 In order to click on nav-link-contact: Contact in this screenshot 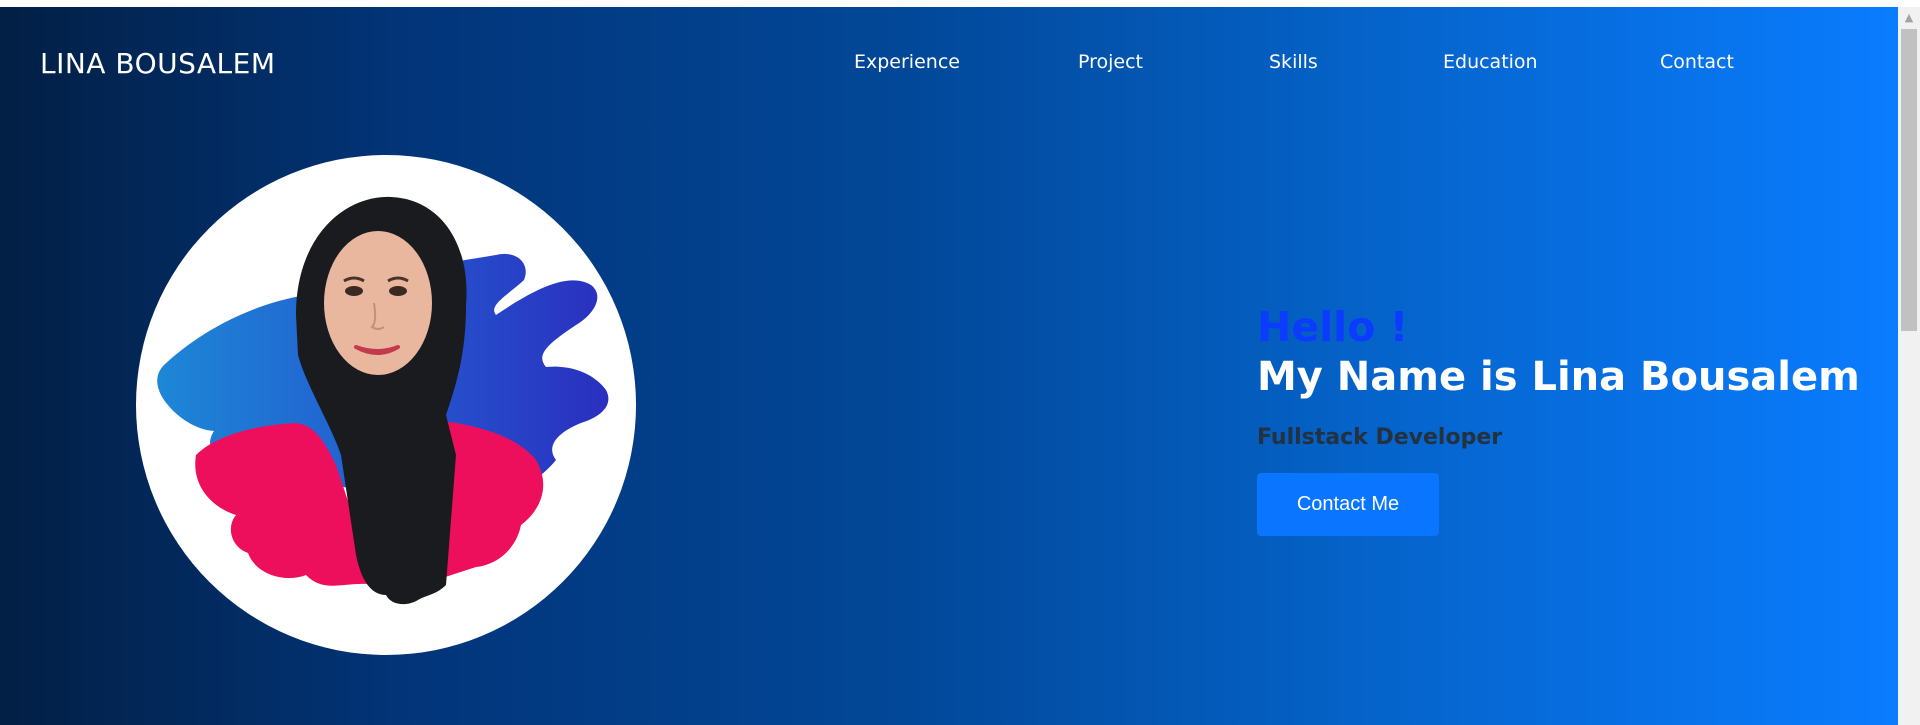, I will do `click(1697, 62)`.